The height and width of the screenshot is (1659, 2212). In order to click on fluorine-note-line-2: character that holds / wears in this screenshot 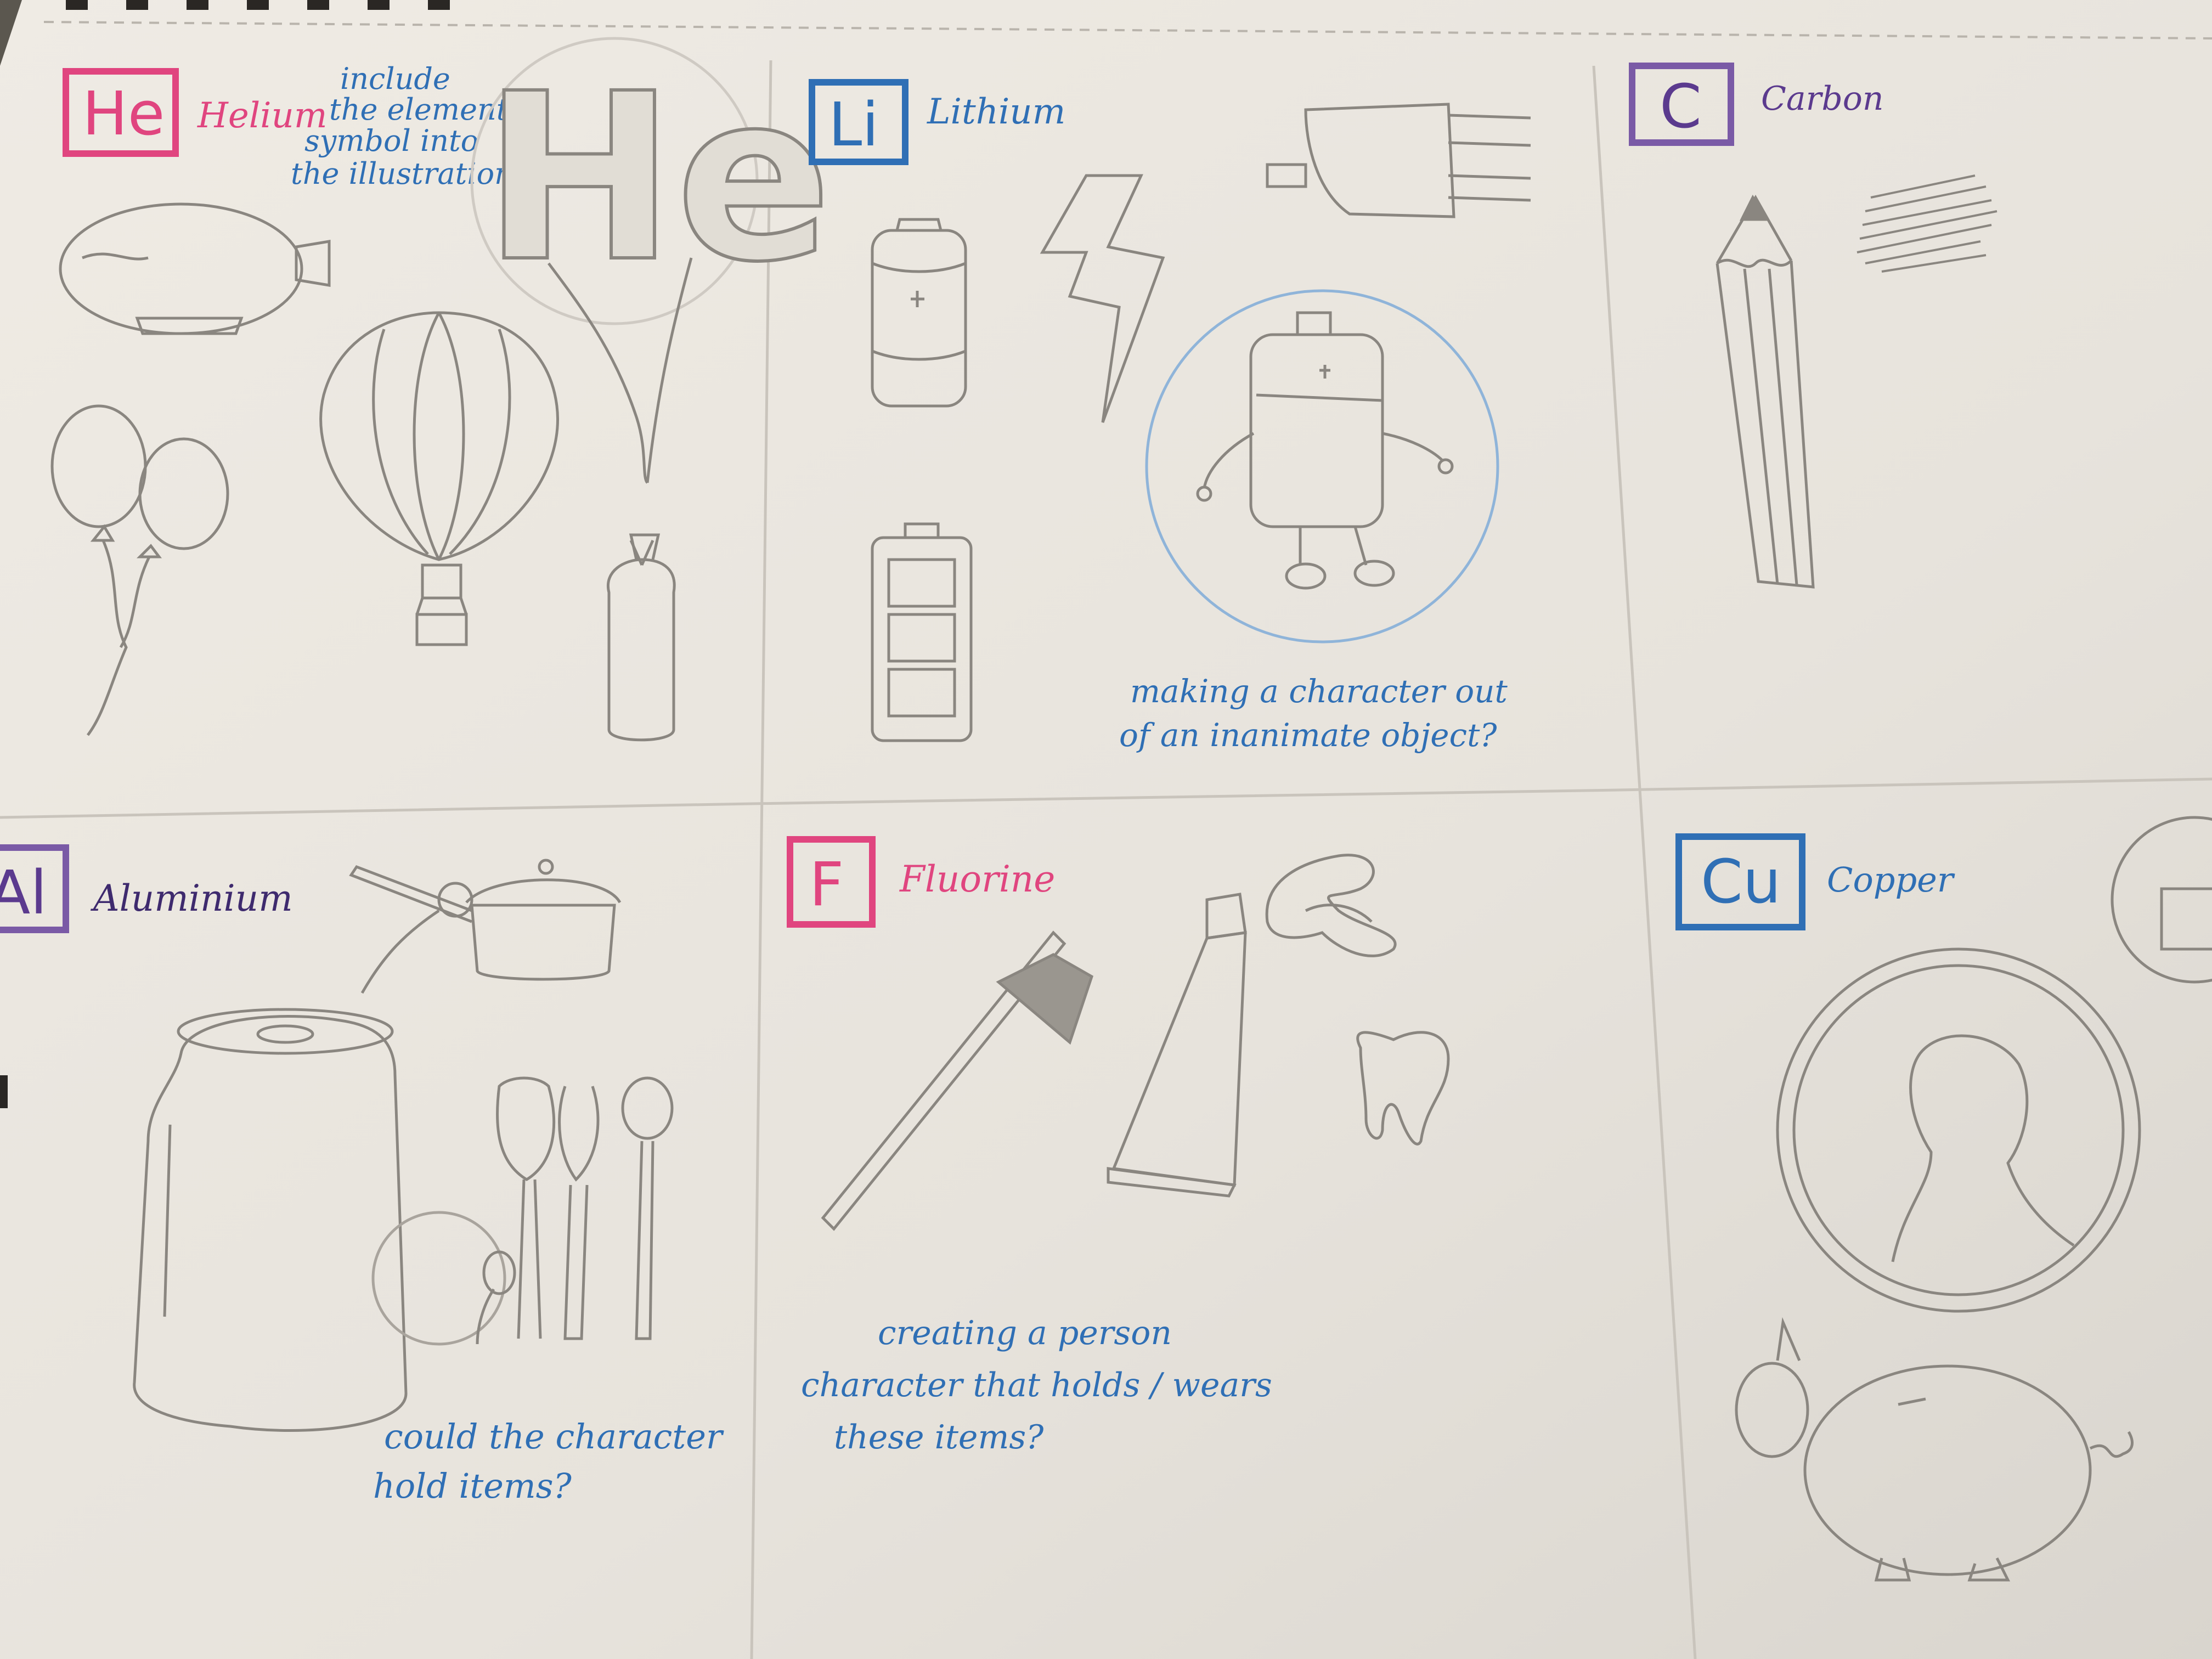, I will do `click(1036, 1385)`.